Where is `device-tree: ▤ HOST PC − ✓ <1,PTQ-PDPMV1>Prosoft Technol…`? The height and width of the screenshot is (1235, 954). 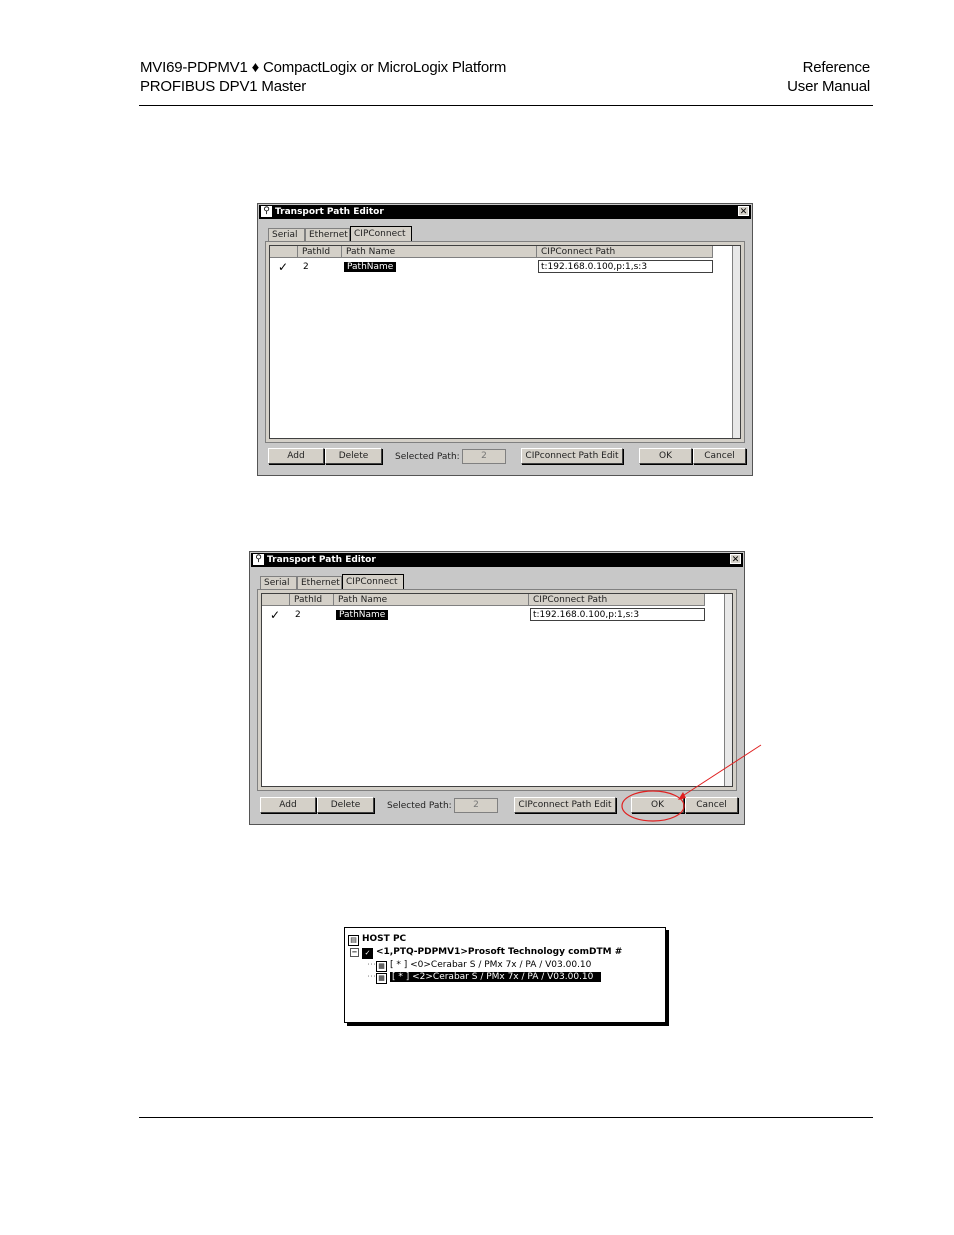 device-tree: ▤ HOST PC − ✓ <1,PTQ-PDPMV1>Prosoft Technol… is located at coordinates (505, 975).